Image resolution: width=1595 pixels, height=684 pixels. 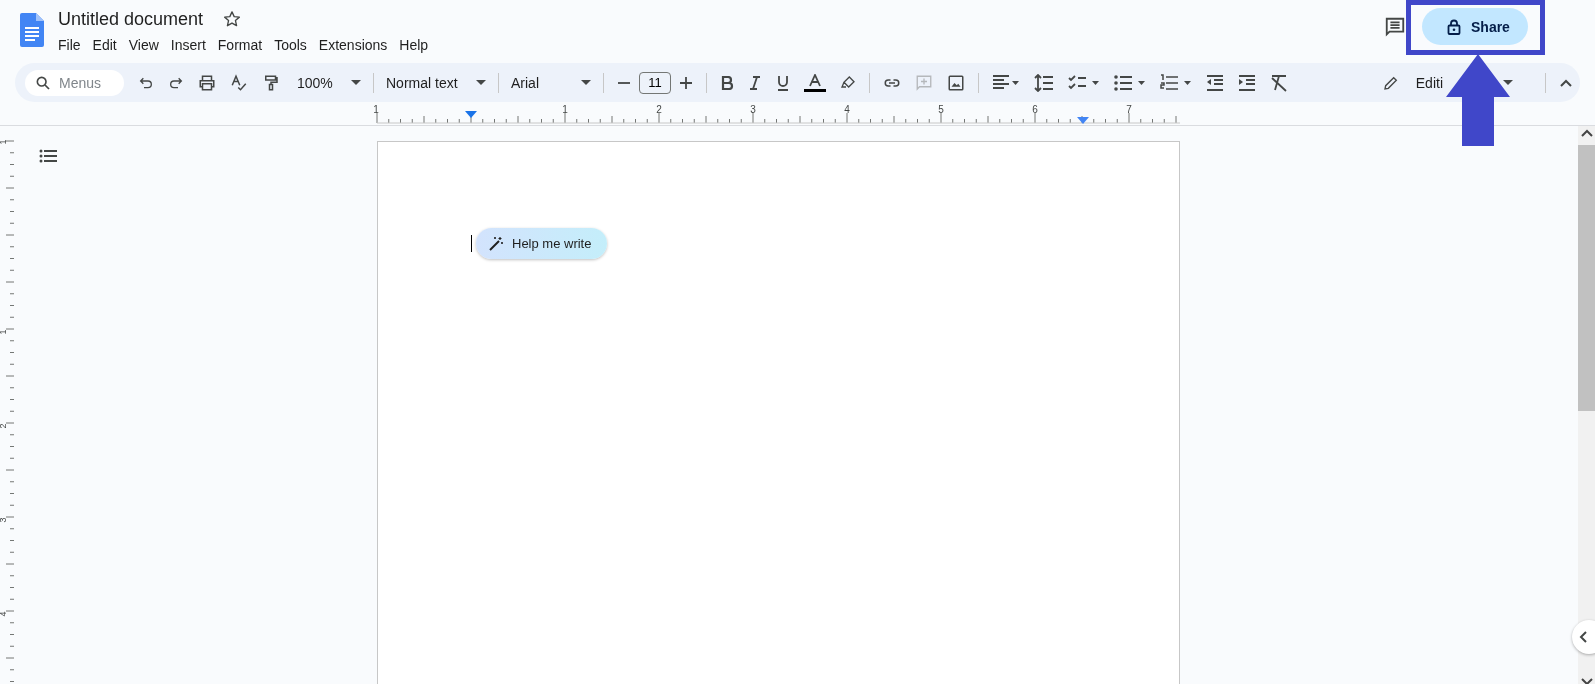 What do you see at coordinates (1586, 278) in the screenshot?
I see `scrollbar-thumb` at bounding box center [1586, 278].